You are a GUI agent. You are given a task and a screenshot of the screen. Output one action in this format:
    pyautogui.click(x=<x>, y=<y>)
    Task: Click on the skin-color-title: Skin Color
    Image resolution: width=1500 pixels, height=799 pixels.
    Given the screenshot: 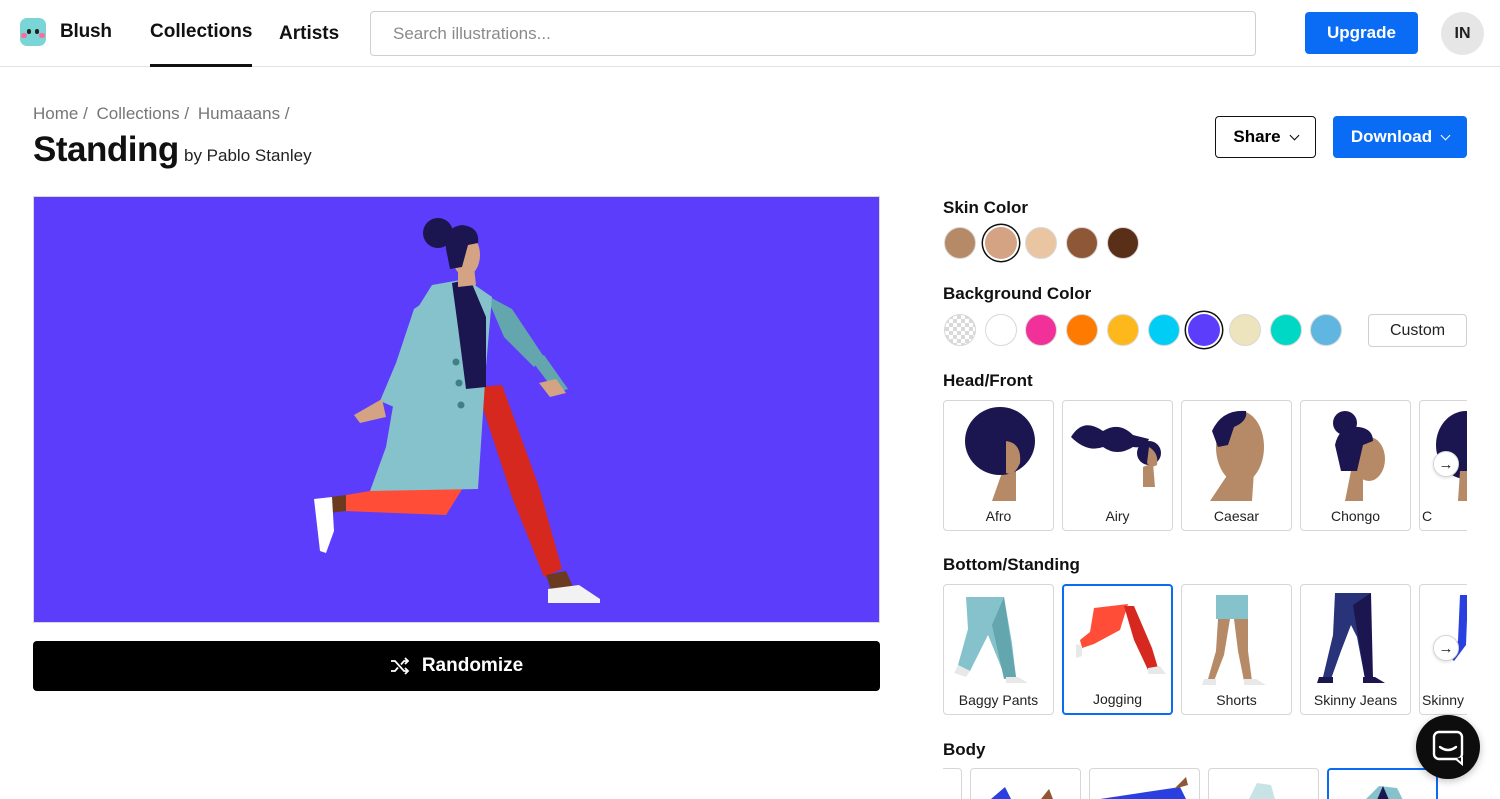 What is the action you would take?
    pyautogui.click(x=986, y=207)
    